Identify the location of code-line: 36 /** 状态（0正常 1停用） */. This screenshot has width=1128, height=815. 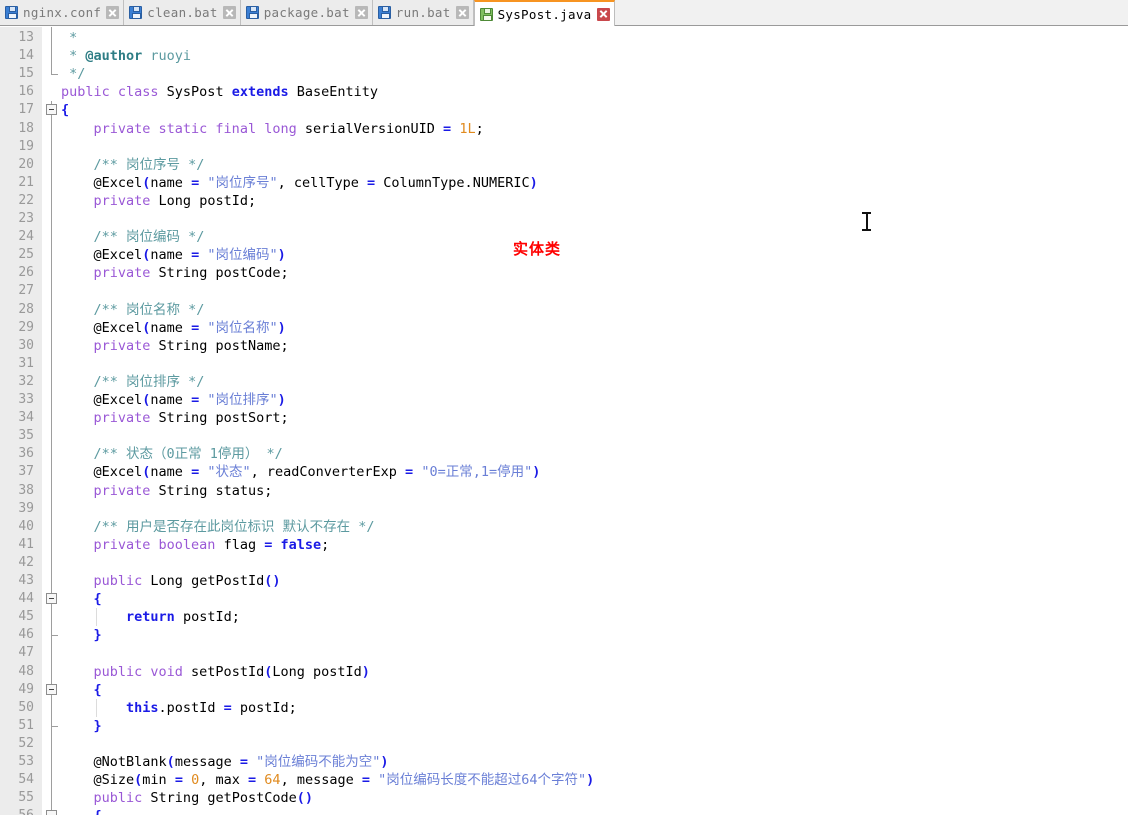
(564, 454).